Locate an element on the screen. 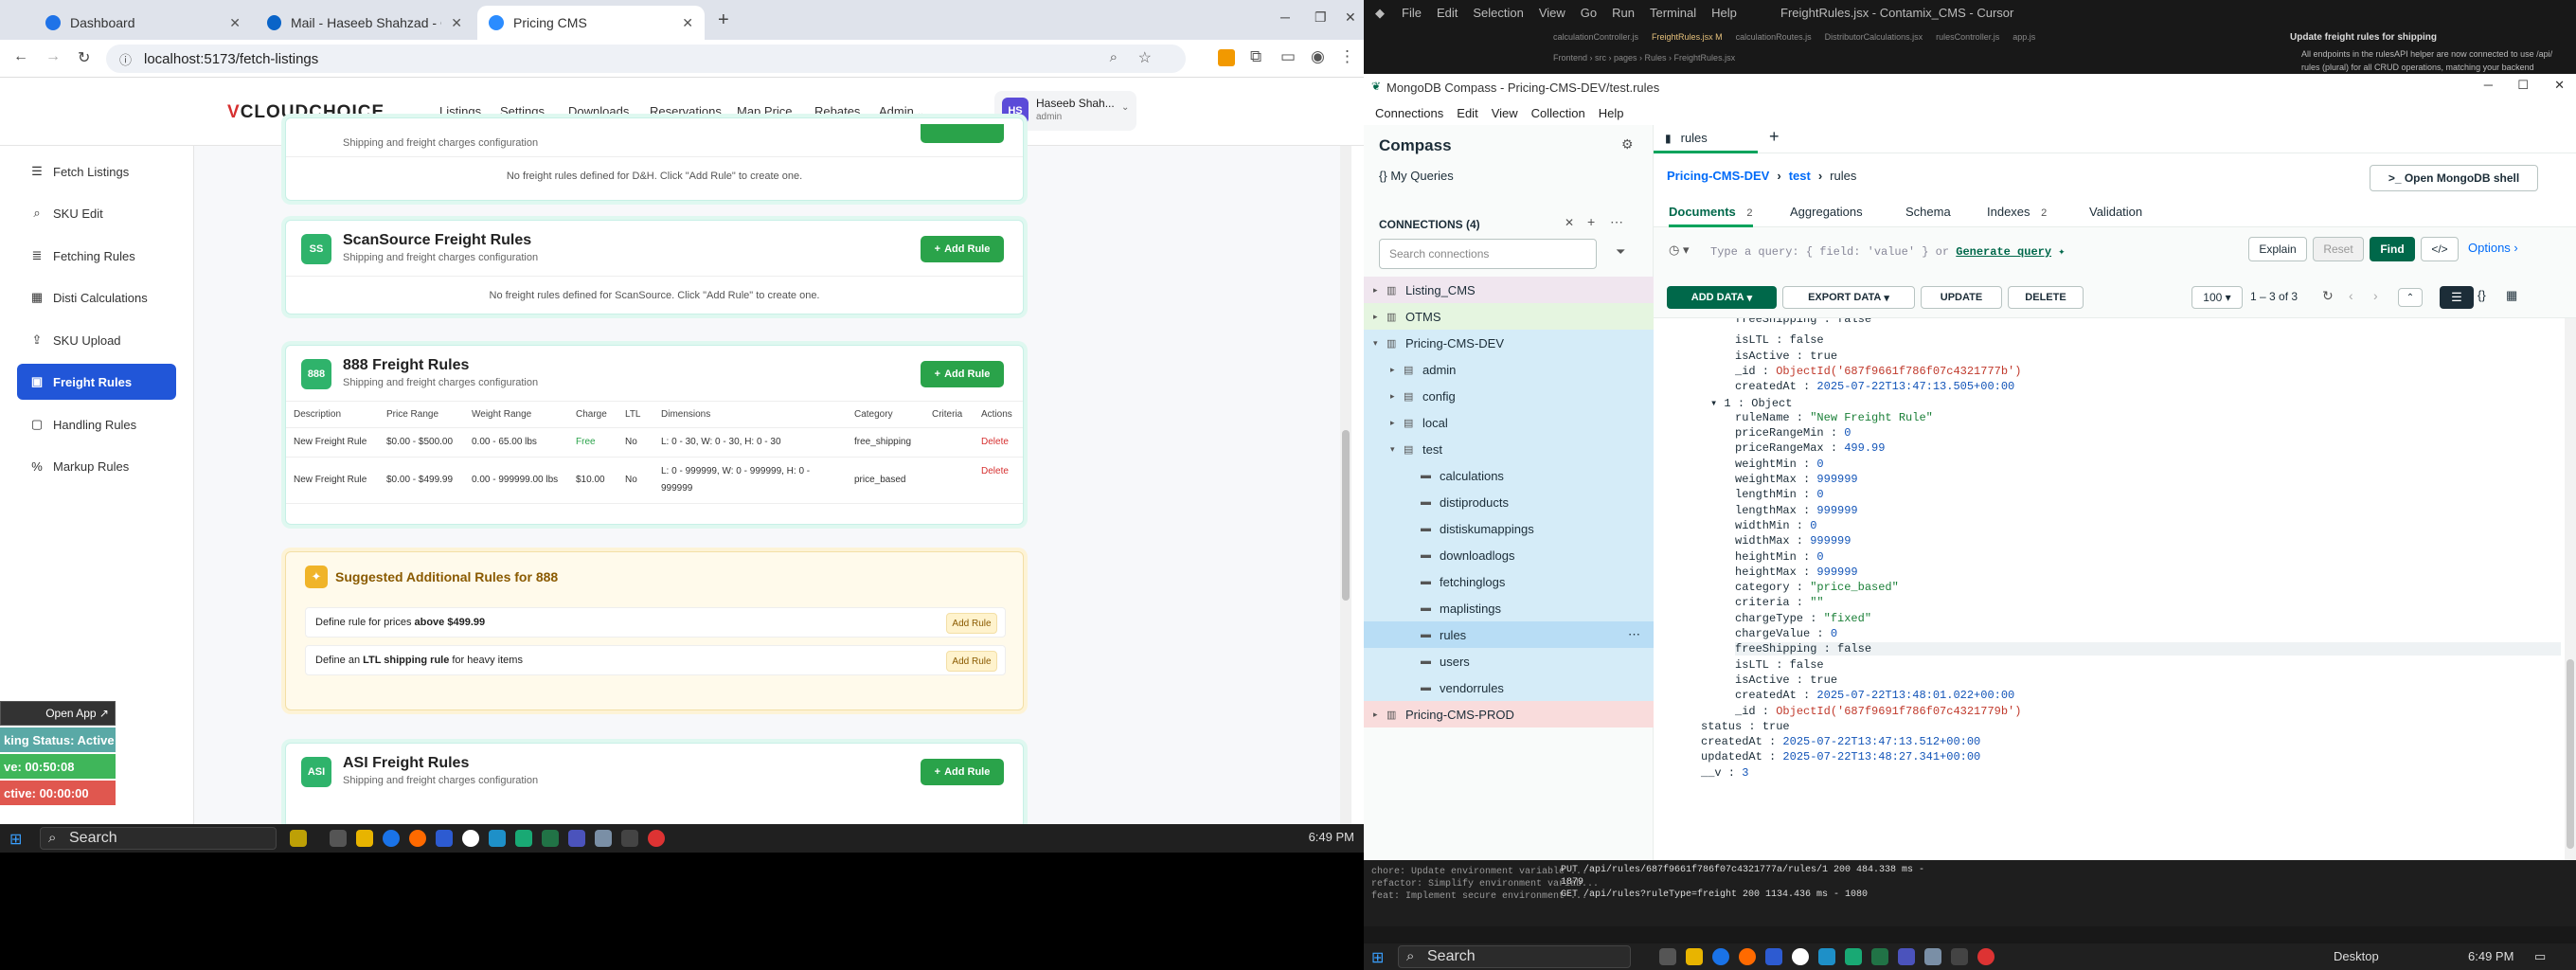 Image resolution: width=2576 pixels, height=970 pixels. vscode-icon is located at coordinates (497, 838).